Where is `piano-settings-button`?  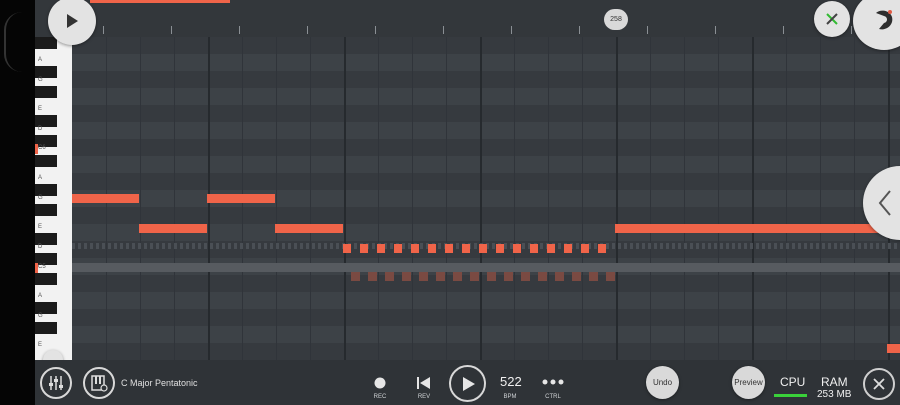
piano-settings-button is located at coordinates (99, 383).